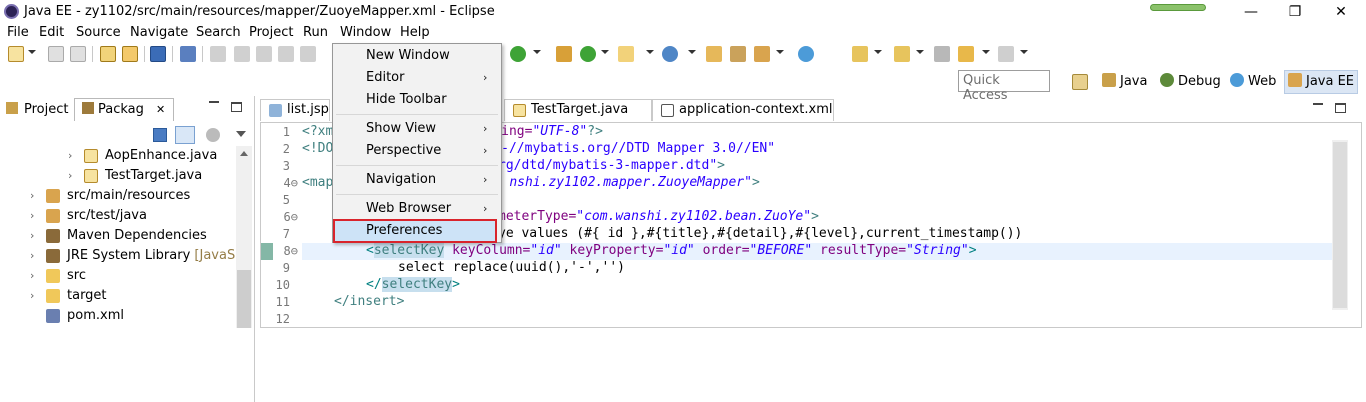 Image resolution: width=1366 pixels, height=402 pixels. What do you see at coordinates (1321, 81) in the screenshot?
I see `perspective-java-ee: Java EE` at bounding box center [1321, 81].